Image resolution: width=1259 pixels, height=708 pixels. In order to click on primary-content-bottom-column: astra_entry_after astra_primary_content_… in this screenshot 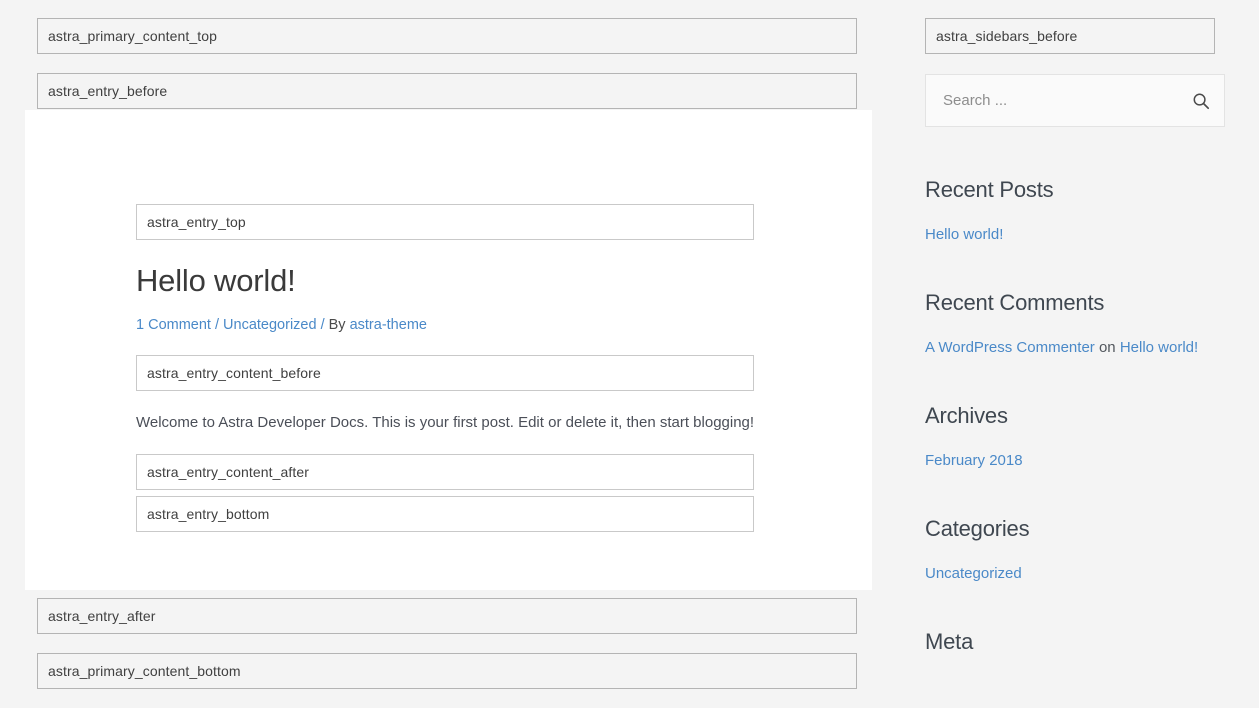, I will do `click(448, 643)`.